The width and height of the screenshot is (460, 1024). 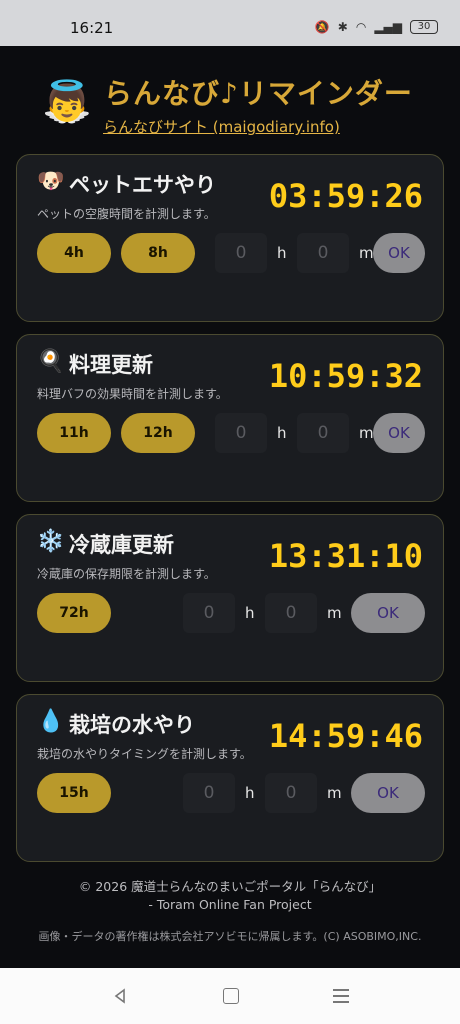 I want to click on snowflake-icon: ❄️, so click(x=51, y=541).